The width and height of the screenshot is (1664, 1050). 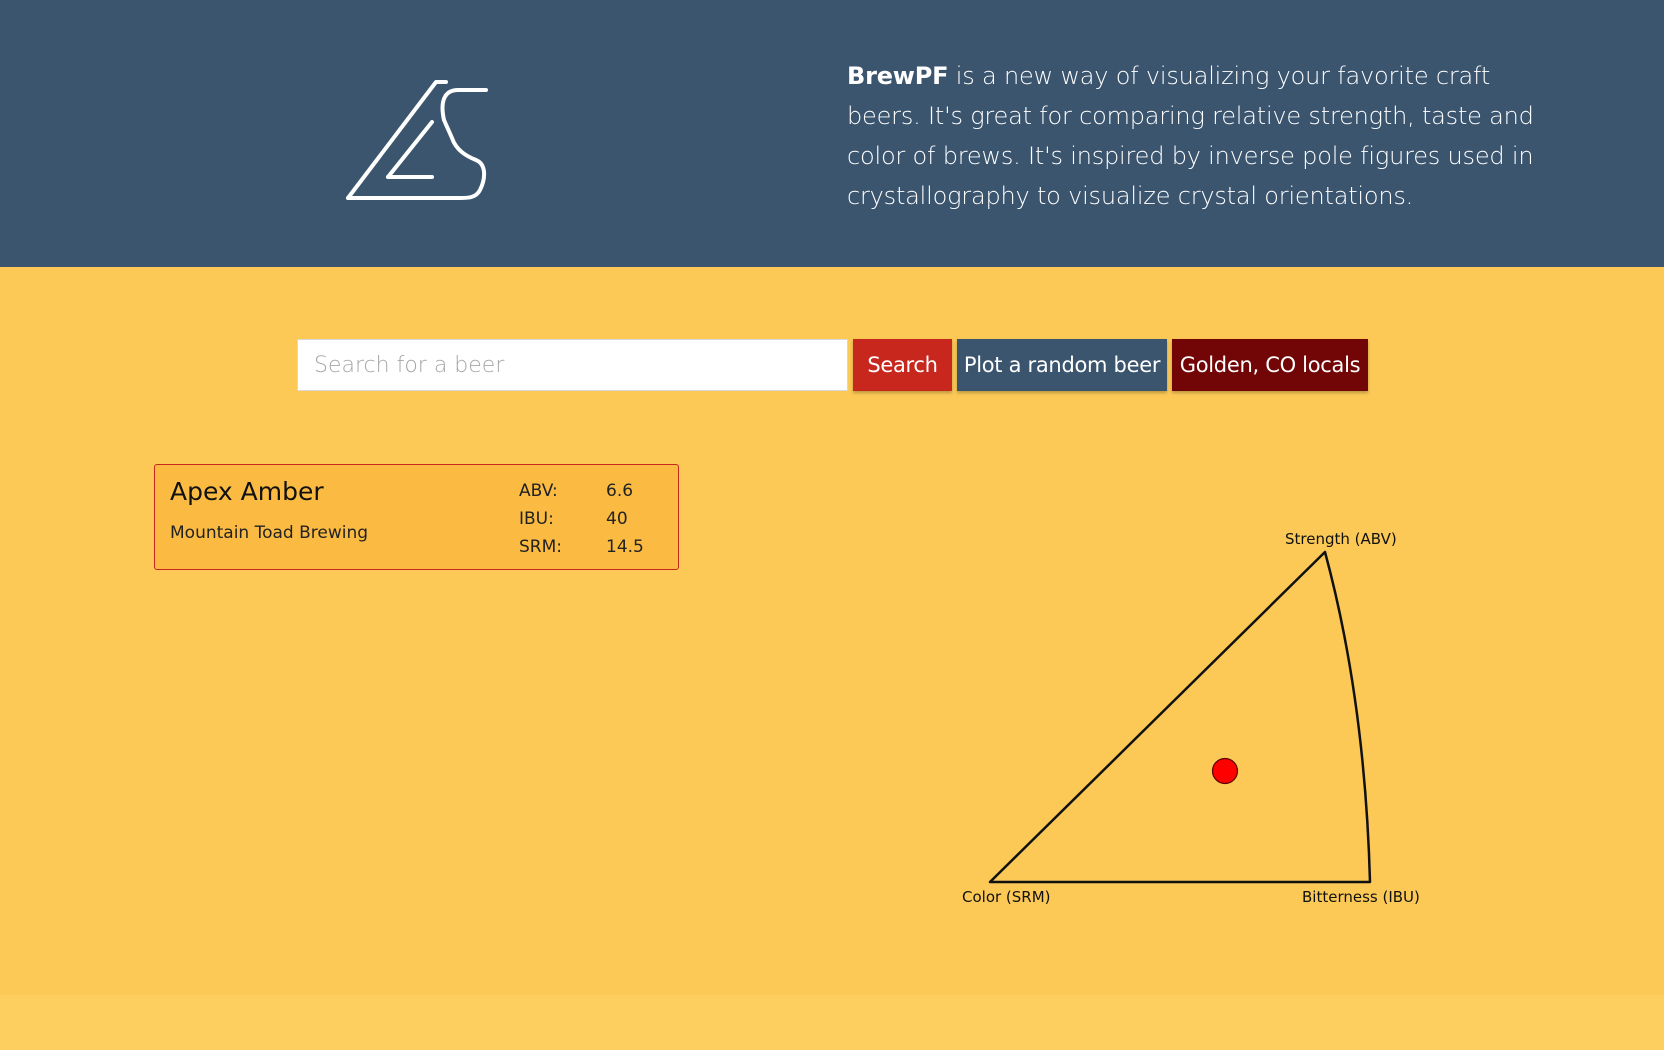 What do you see at coordinates (269, 533) in the screenshot?
I see `brewery-name: Mountain Toad Brewing` at bounding box center [269, 533].